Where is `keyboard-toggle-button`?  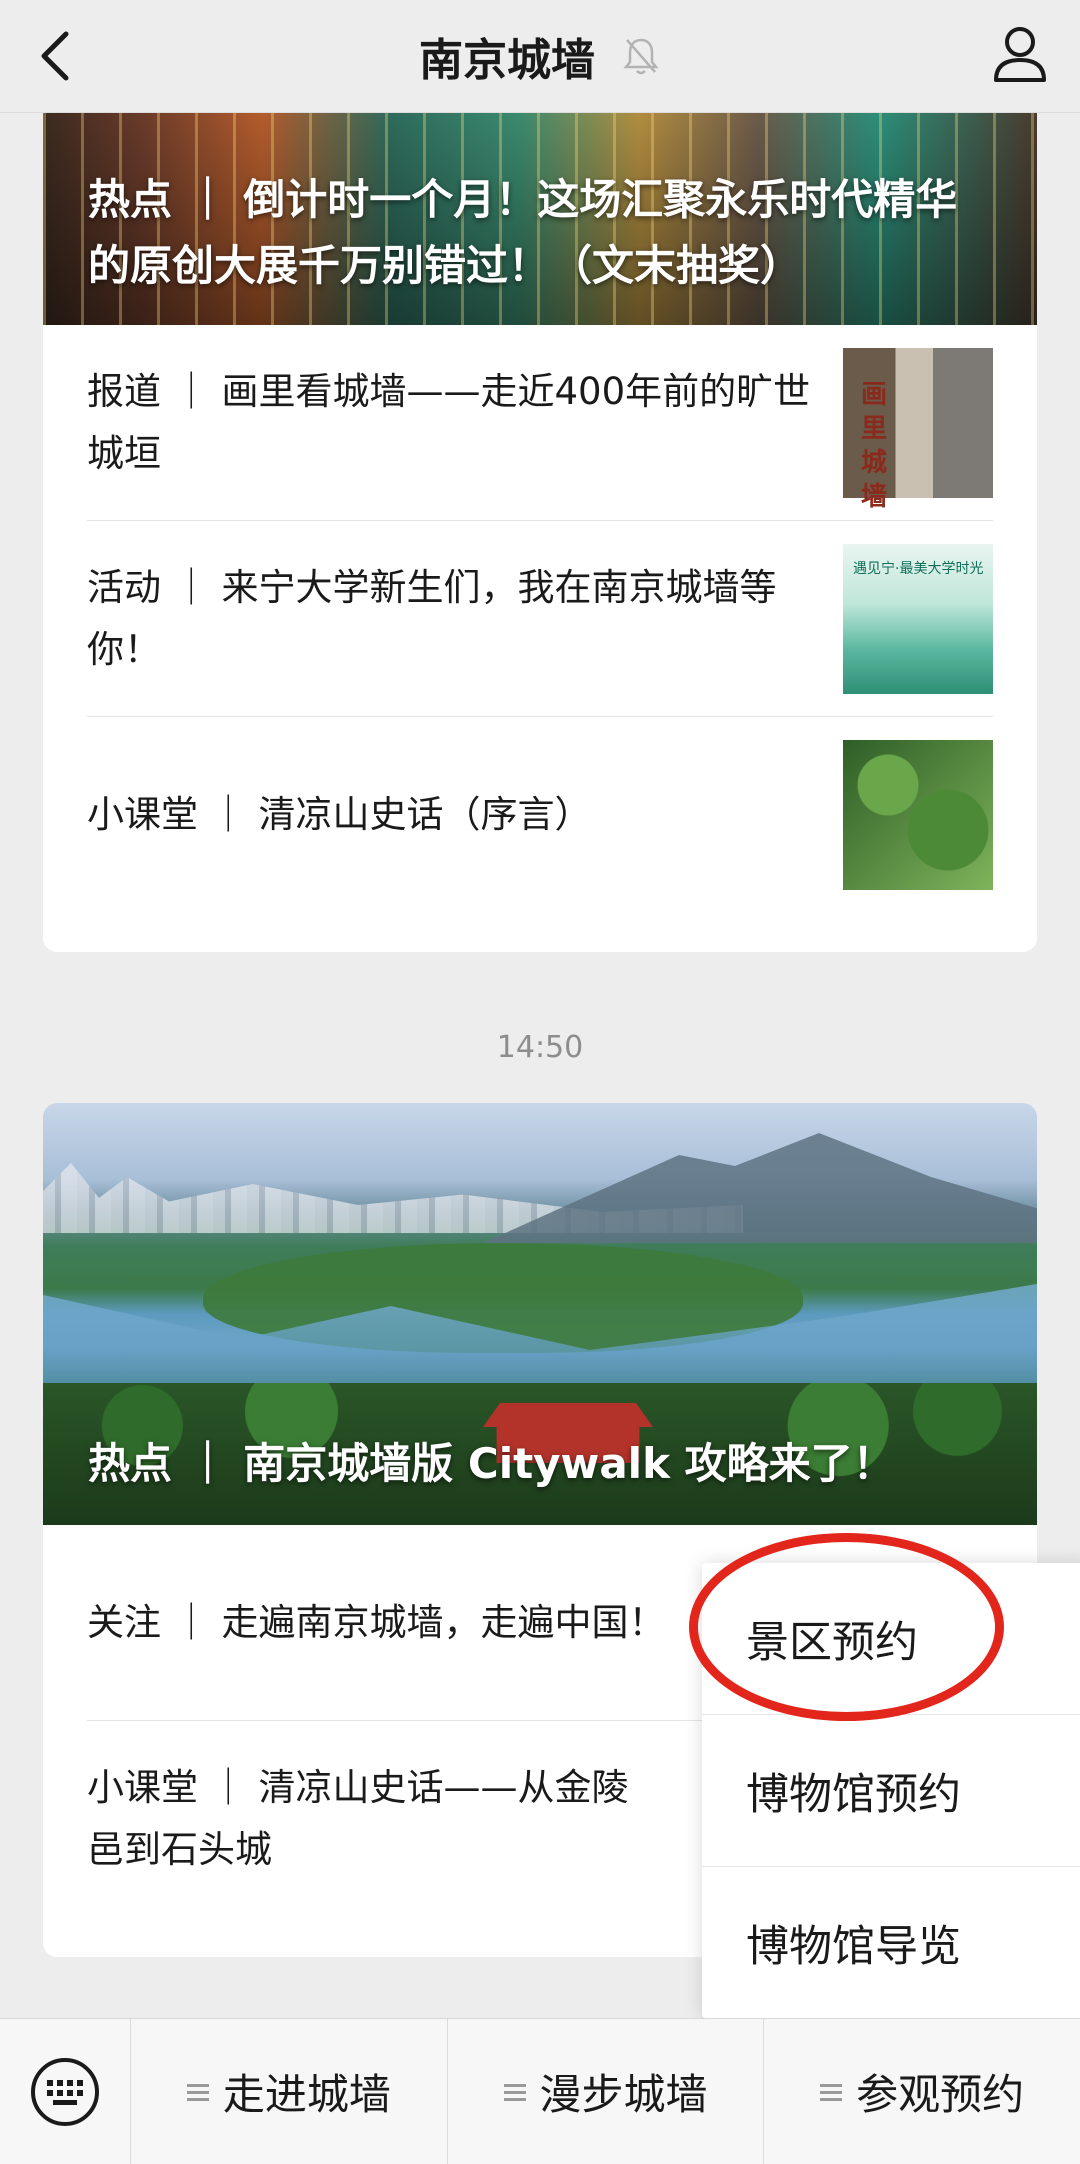
keyboard-toggle-button is located at coordinates (65, 2091).